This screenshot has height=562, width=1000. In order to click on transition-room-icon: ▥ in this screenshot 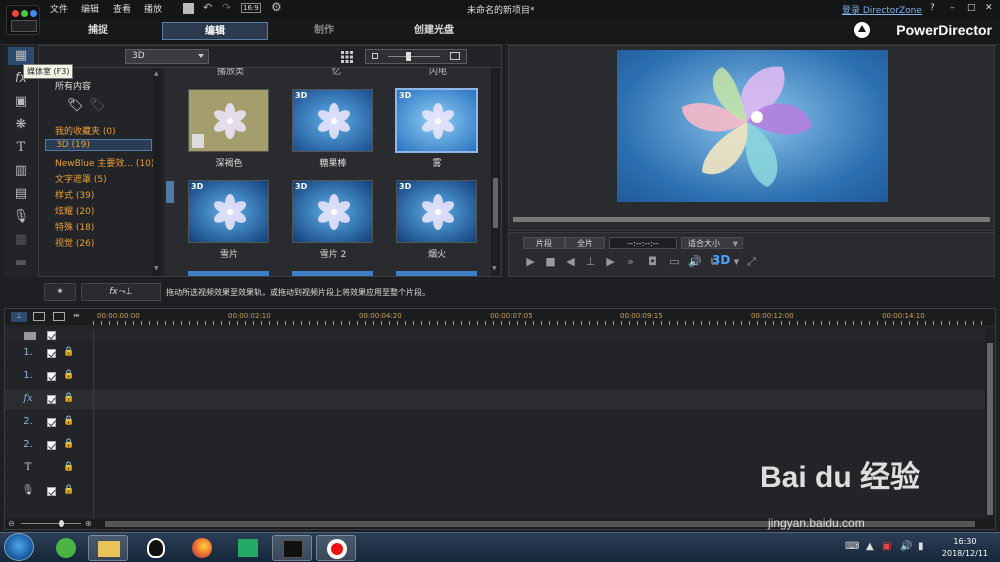, I will do `click(21, 171)`.